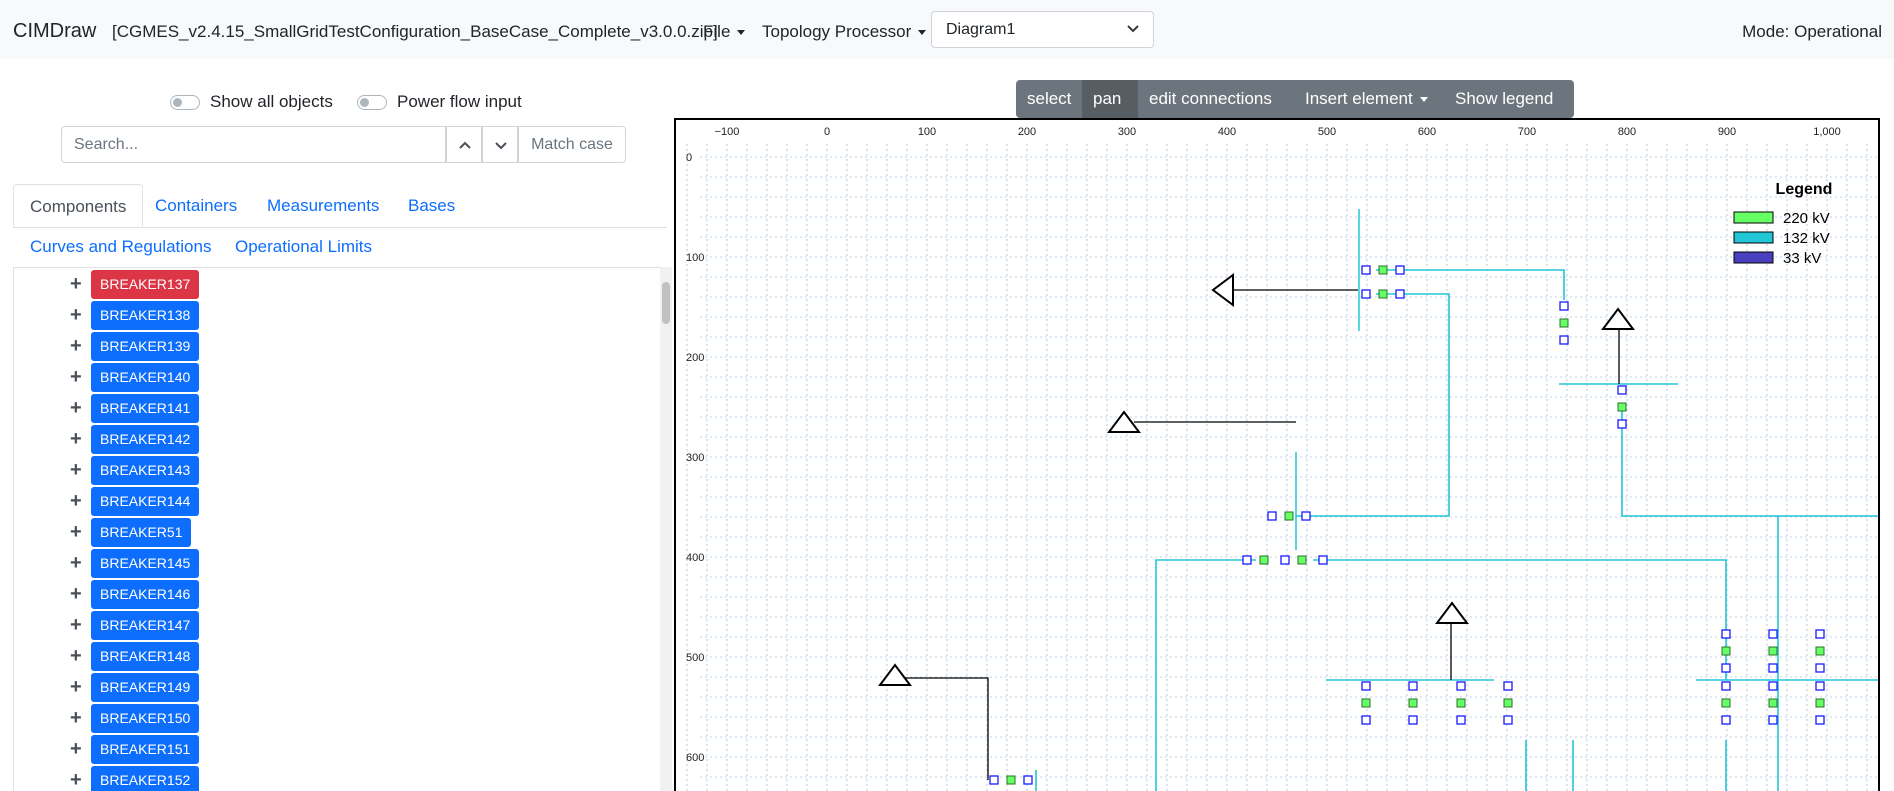  What do you see at coordinates (431, 206) in the screenshot?
I see `tab-bases: Bases` at bounding box center [431, 206].